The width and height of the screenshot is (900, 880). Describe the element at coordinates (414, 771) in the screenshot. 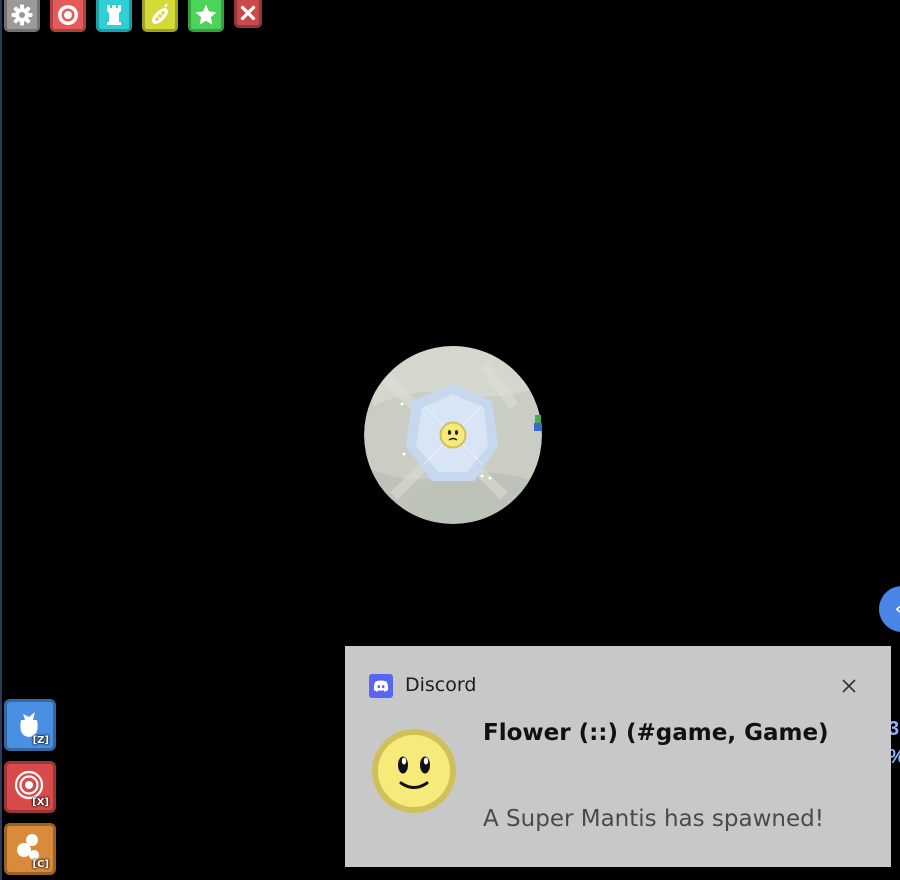

I see `flower-avatar-icon` at that location.